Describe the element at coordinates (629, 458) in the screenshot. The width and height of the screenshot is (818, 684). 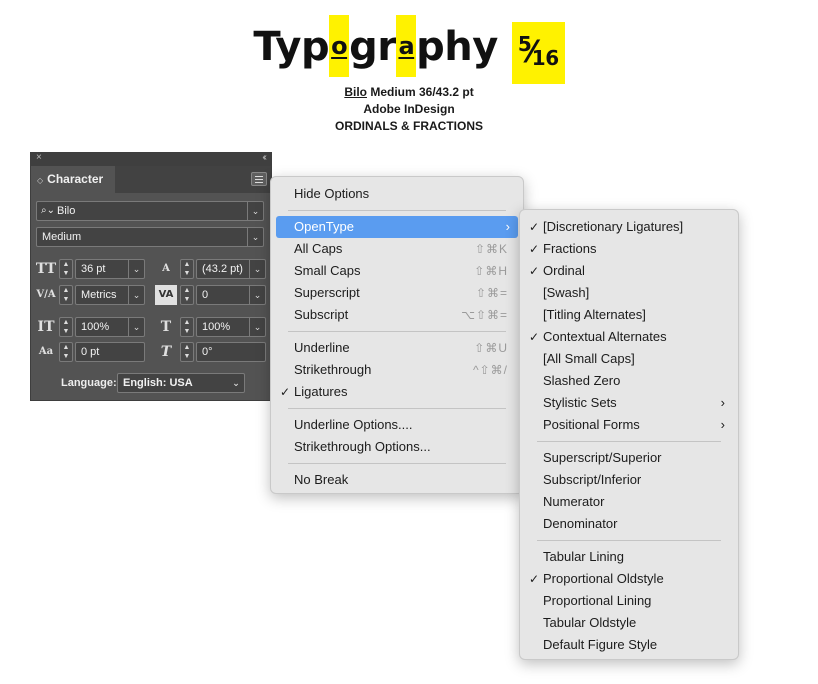
I see `menu-item-superscript-superior: Superscript/Superior` at that location.